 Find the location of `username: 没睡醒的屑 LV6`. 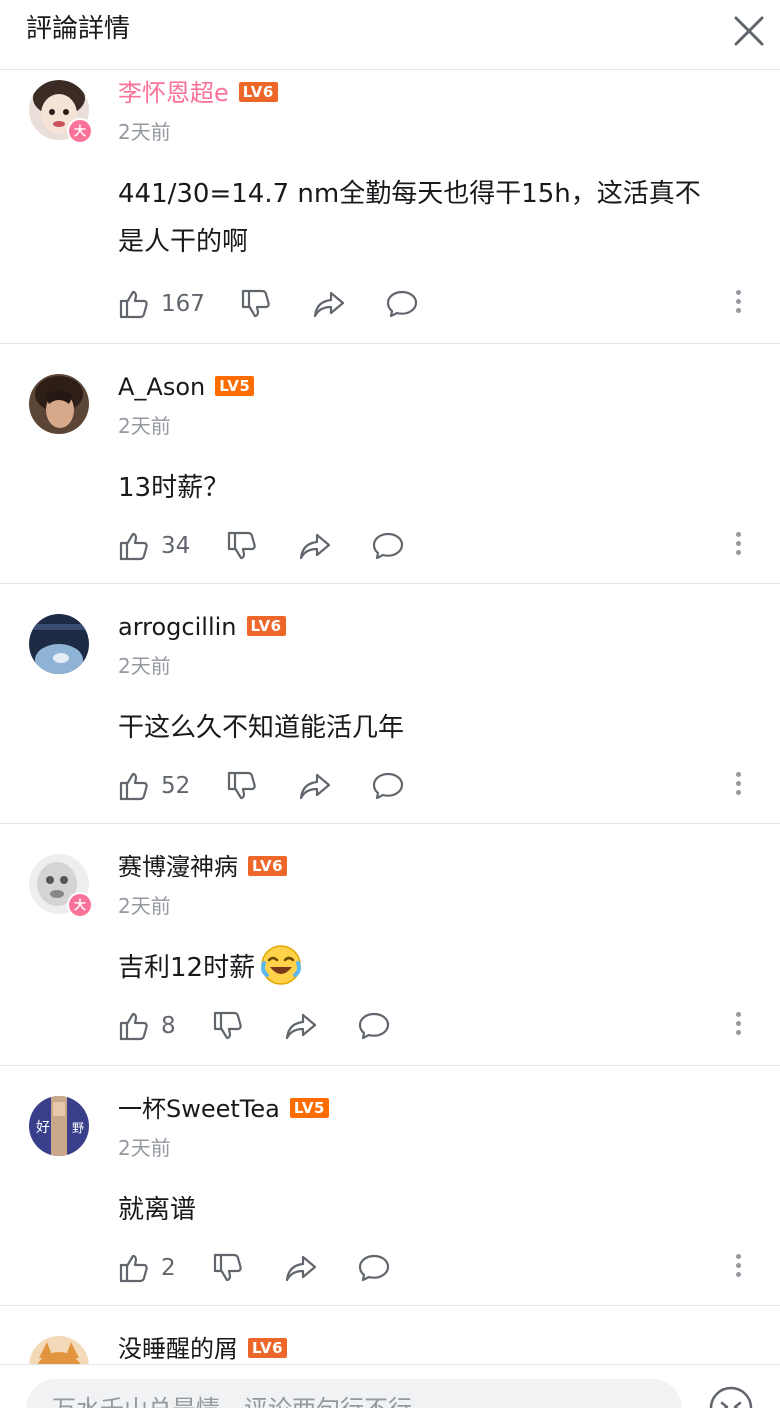

username: 没睡醒的屑 LV6 is located at coordinates (203, 1349).